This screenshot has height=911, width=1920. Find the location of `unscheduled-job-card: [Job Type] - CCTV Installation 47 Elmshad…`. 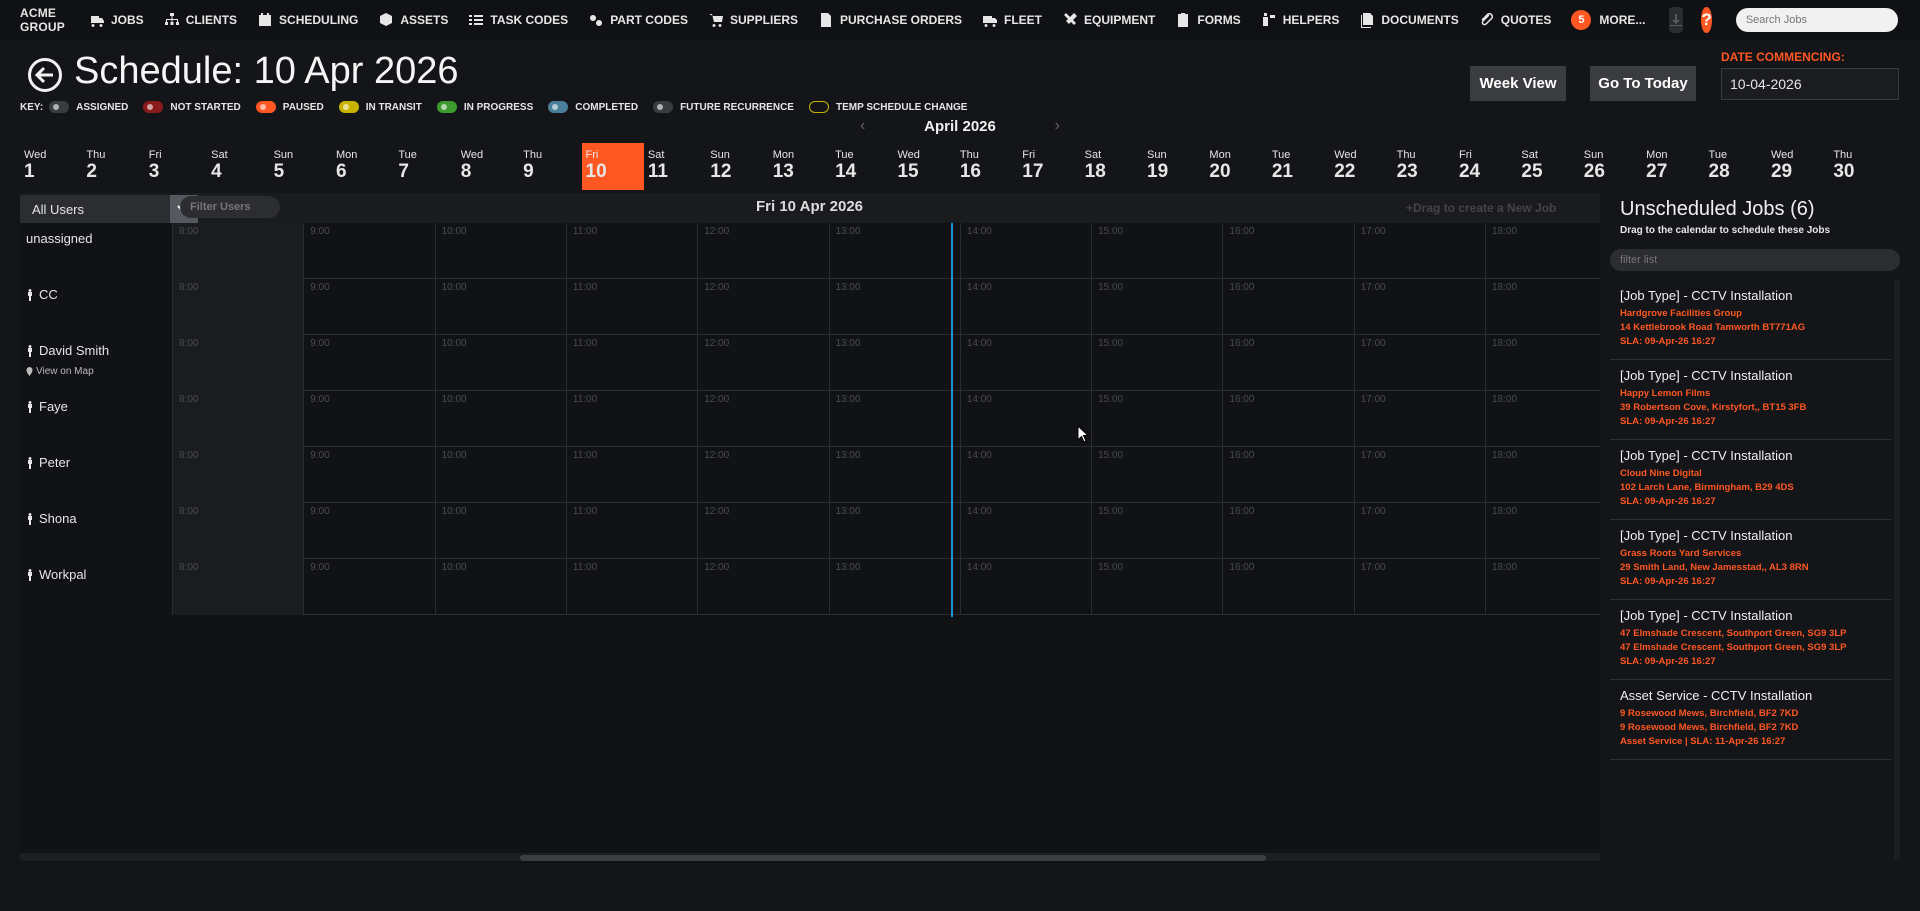

unscheduled-job-card: [Job Type] - CCTV Installation 47 Elmshad… is located at coordinates (1751, 640).